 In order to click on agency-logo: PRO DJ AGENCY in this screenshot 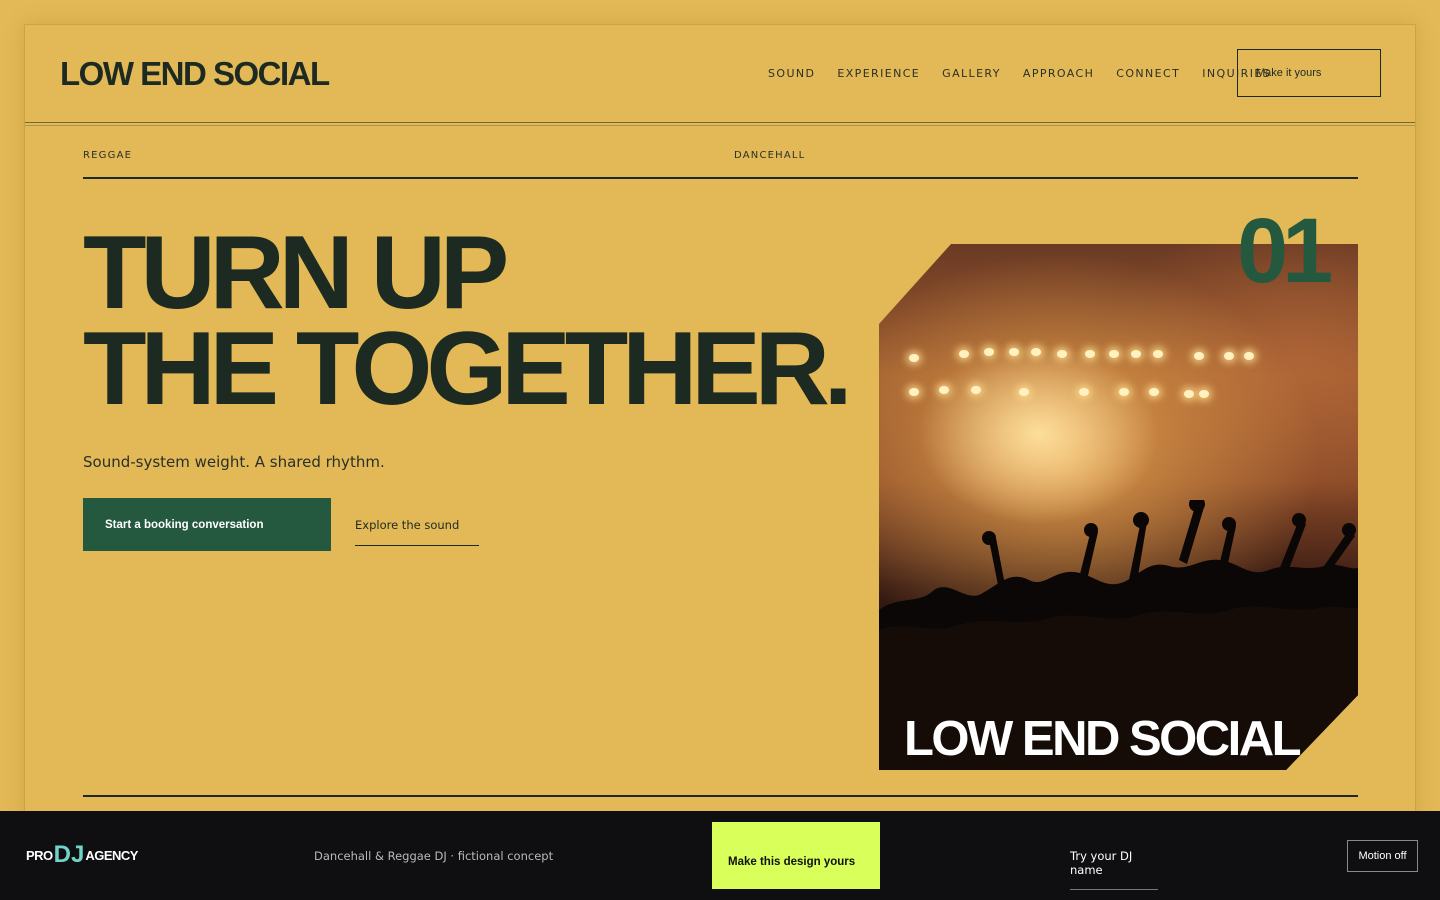, I will do `click(82, 855)`.